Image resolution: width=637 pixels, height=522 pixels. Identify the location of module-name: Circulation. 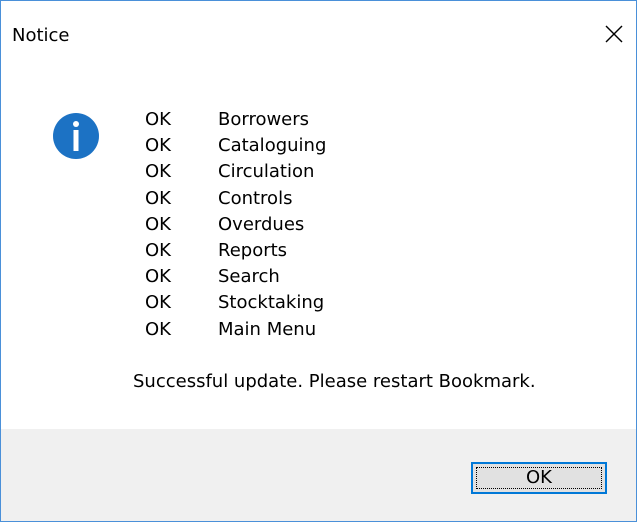
(266, 172).